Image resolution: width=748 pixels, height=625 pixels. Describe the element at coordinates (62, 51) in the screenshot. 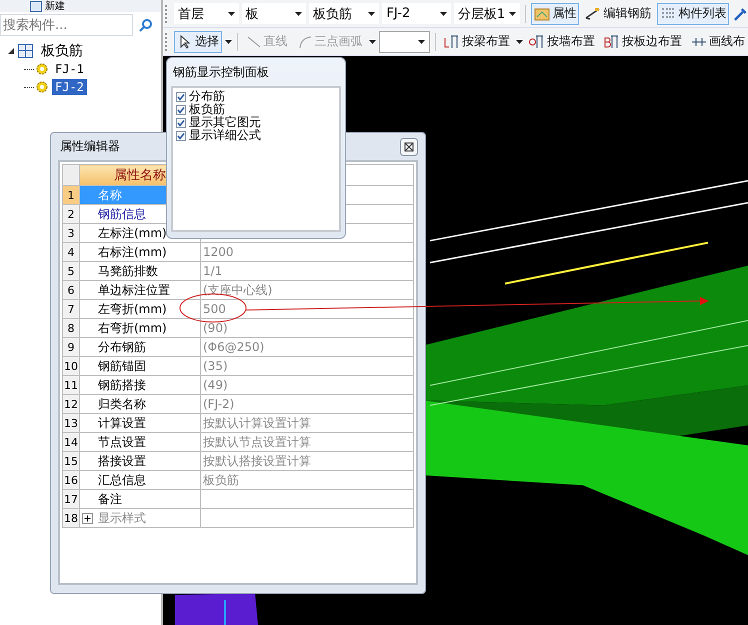

I see `tree-item: 板负筋` at that location.